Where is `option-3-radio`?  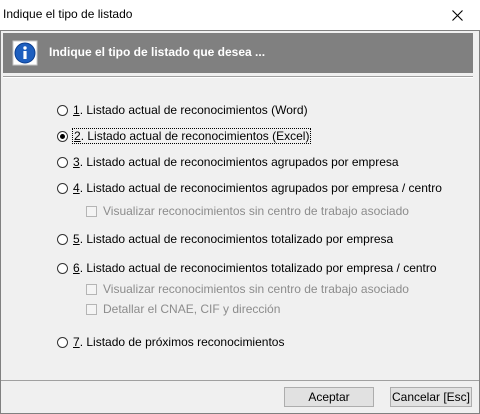
option-3-radio is located at coordinates (62, 162).